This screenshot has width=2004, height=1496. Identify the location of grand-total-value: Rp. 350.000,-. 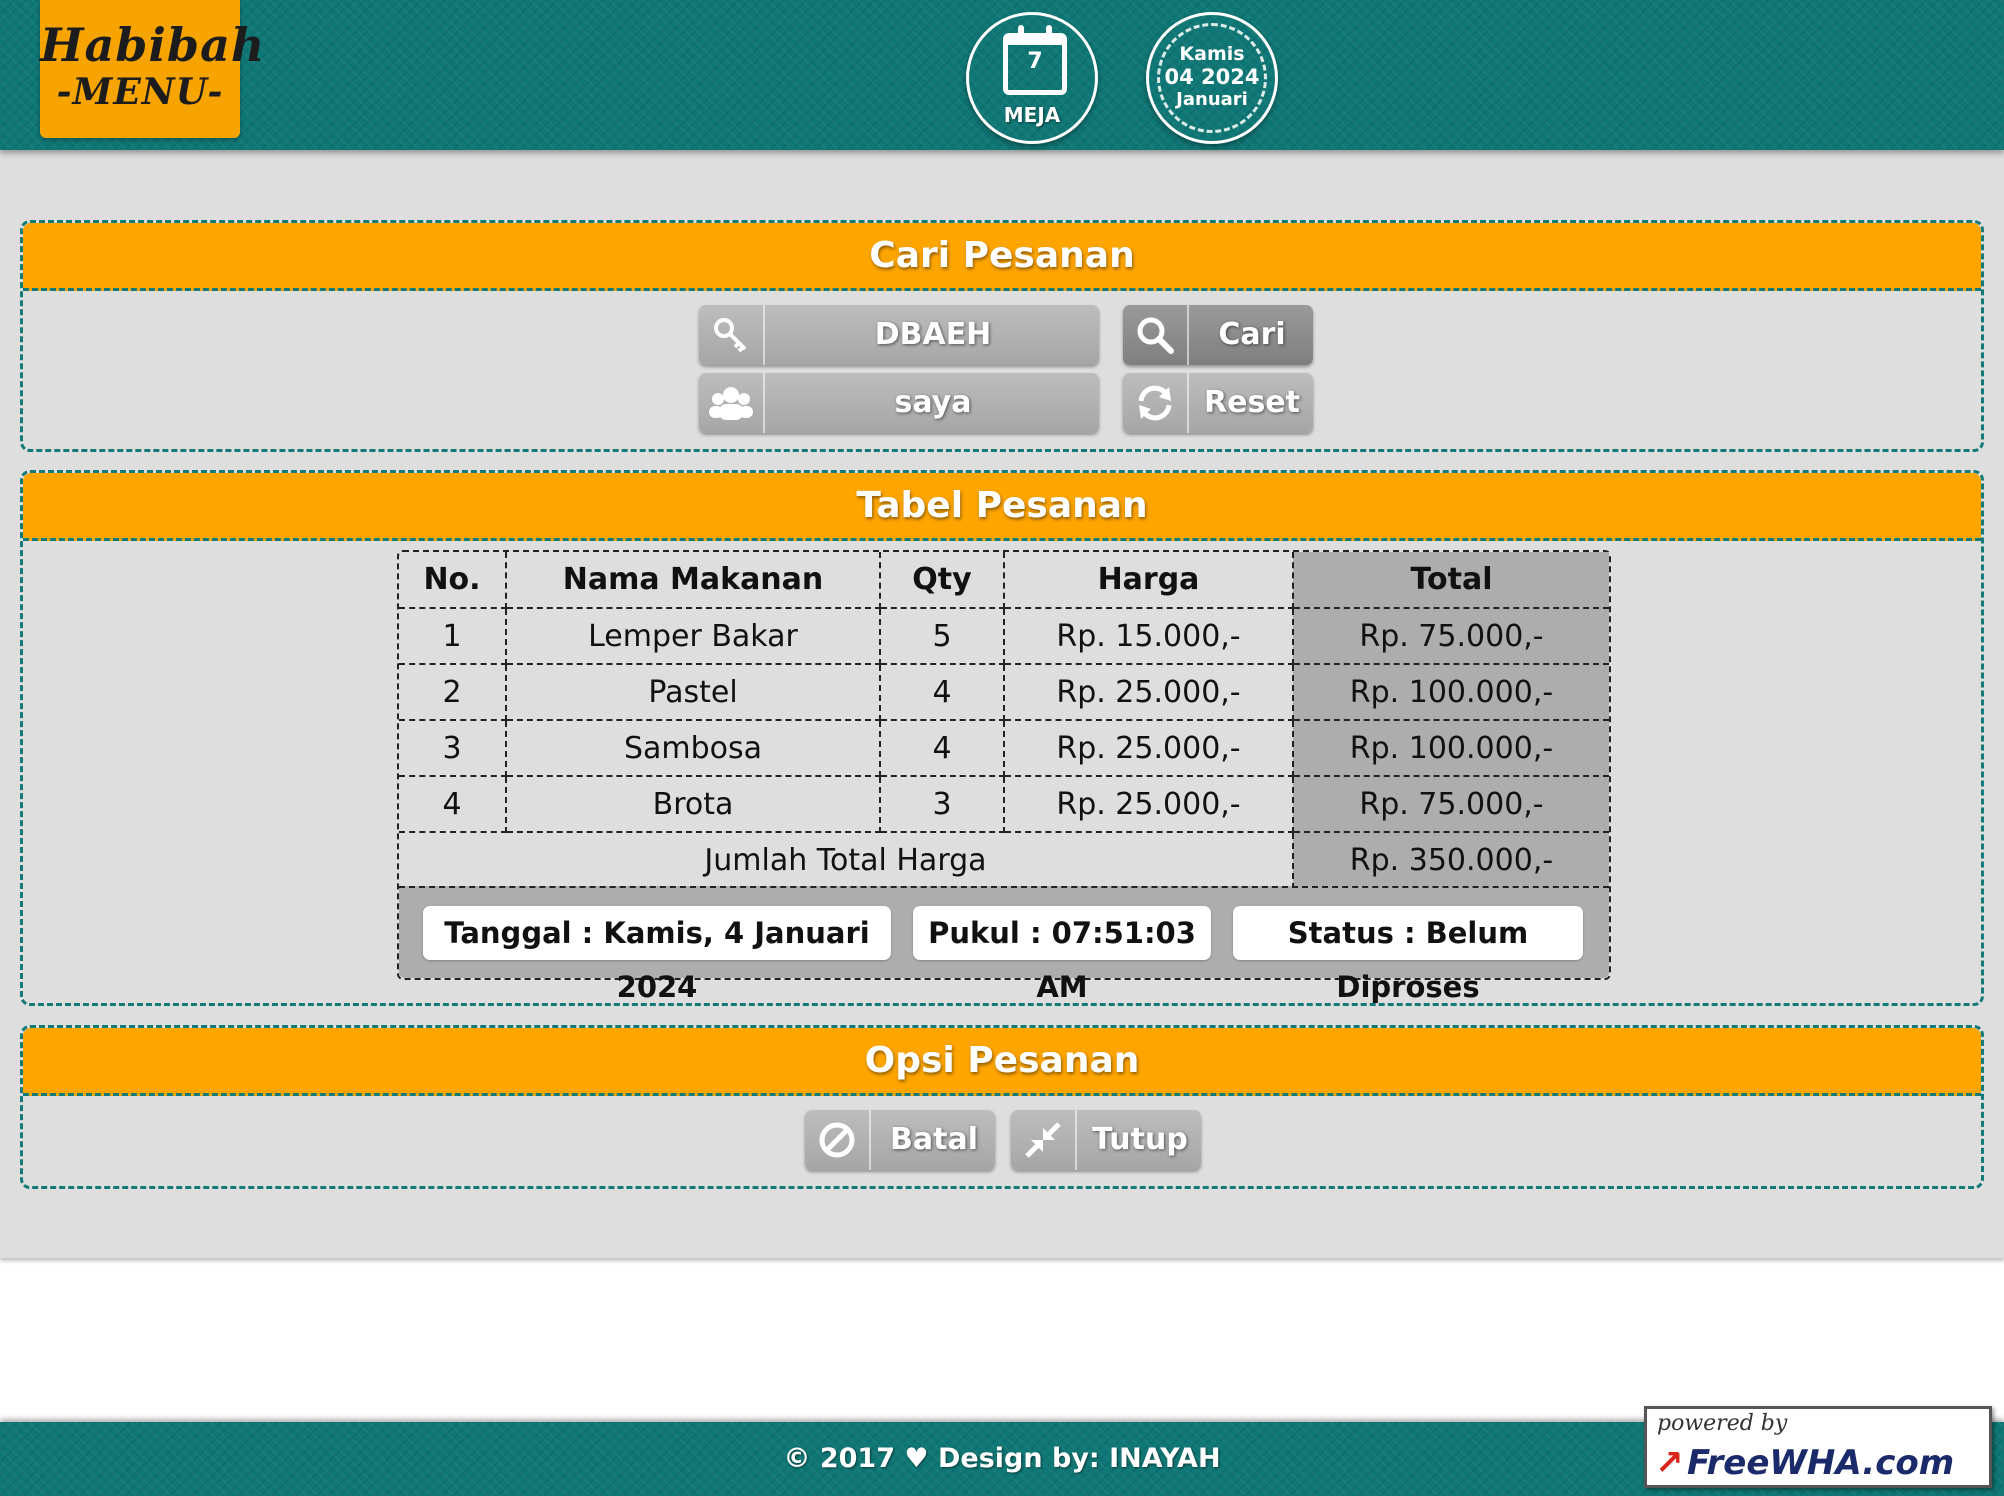
(1450, 860).